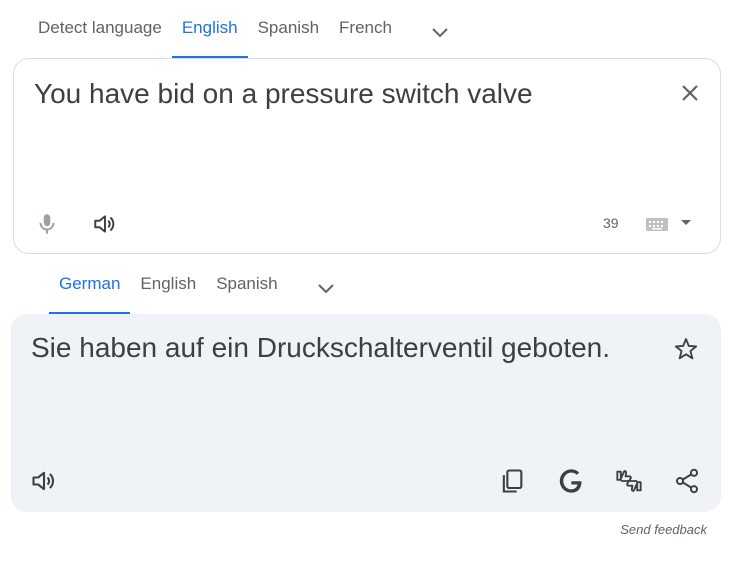  Describe the element at coordinates (100, 29) in the screenshot. I see `tab-detect-language: Detect language` at that location.